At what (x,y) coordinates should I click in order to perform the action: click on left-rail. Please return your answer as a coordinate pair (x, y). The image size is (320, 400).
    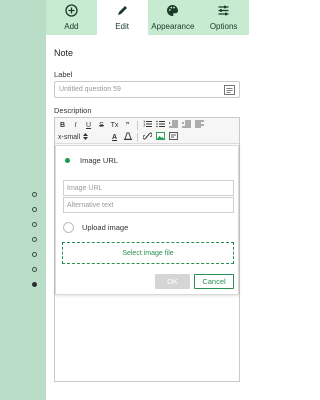
    Looking at the image, I should click on (23, 200).